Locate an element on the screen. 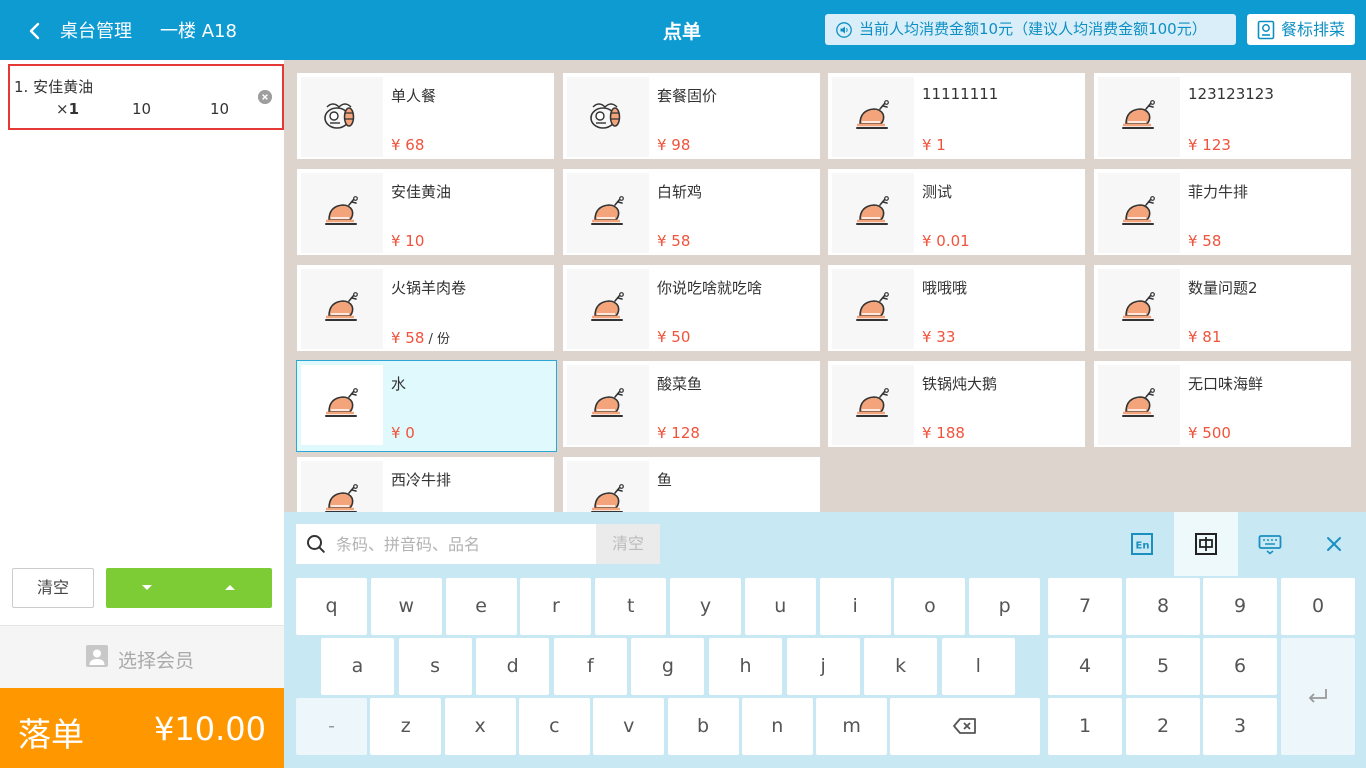 The width and height of the screenshot is (1366, 768). english-mode-tab: En is located at coordinates (1142, 544).